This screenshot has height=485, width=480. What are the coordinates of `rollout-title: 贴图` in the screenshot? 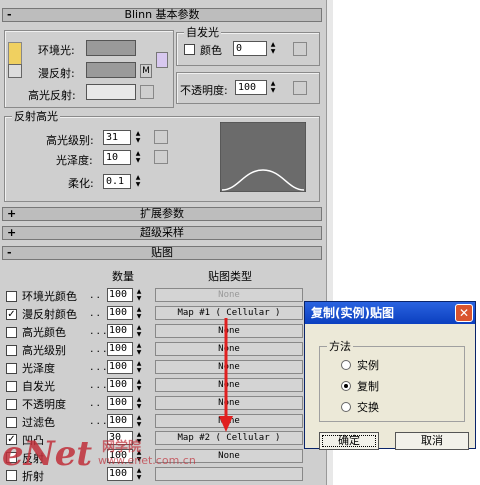 It's located at (162, 252).